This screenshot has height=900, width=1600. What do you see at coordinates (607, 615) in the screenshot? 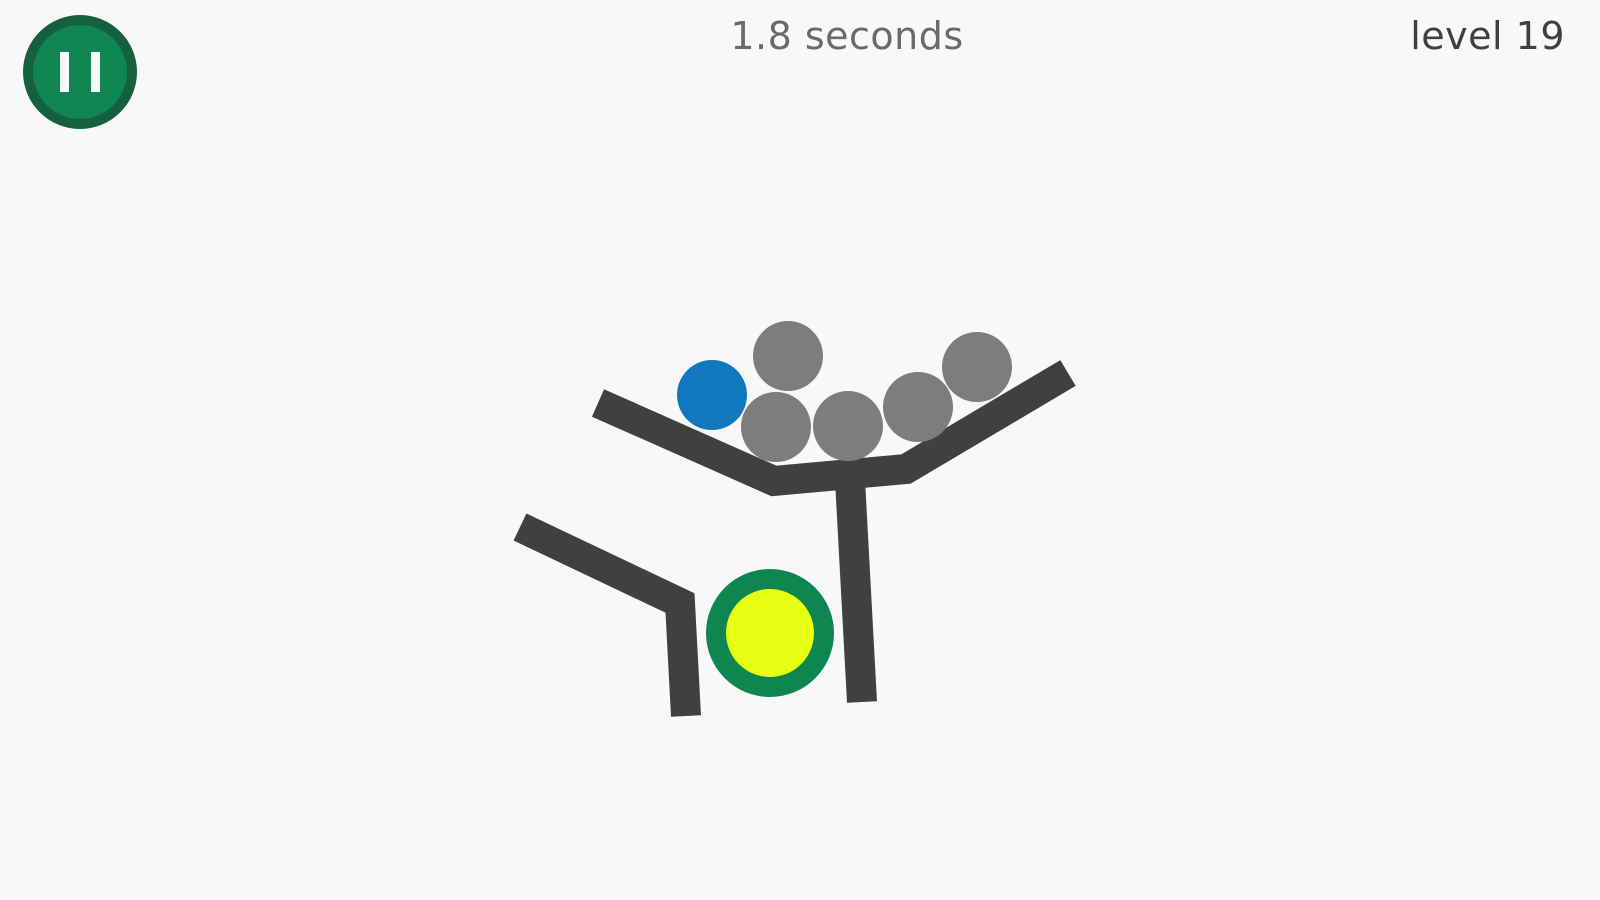
I see `left-bent-wall` at bounding box center [607, 615].